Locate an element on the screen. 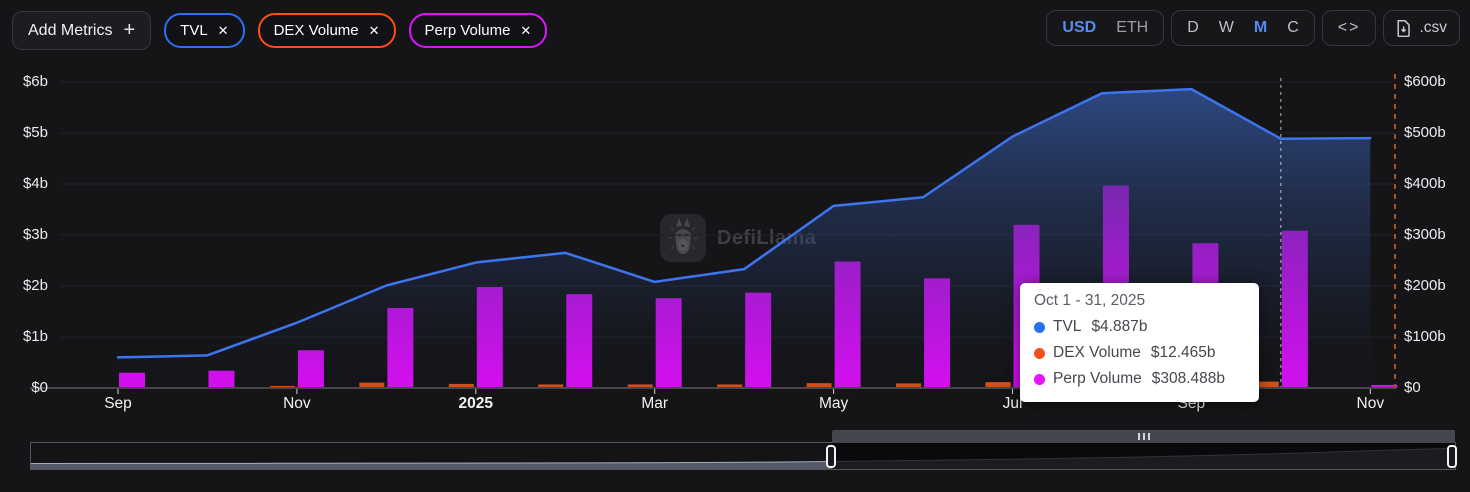  currency-toggle: USD ETH is located at coordinates (1105, 28).